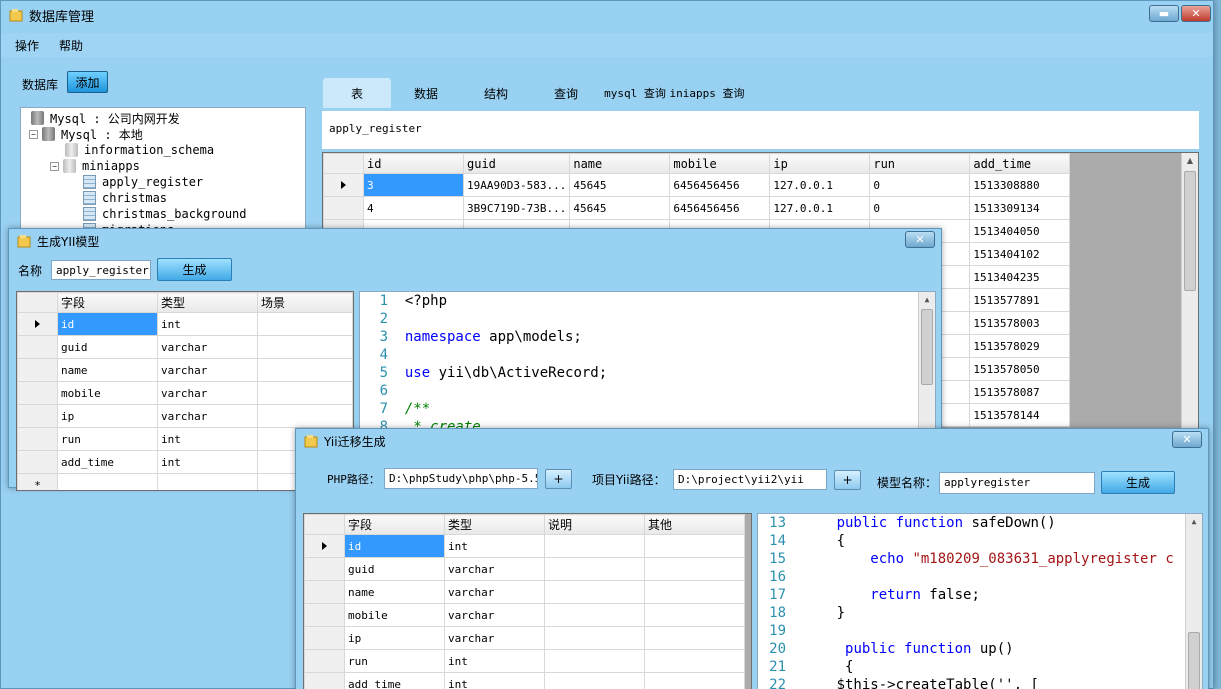  Describe the element at coordinates (1020, 208) in the screenshot. I see `grid-cell: 1513309134` at that location.